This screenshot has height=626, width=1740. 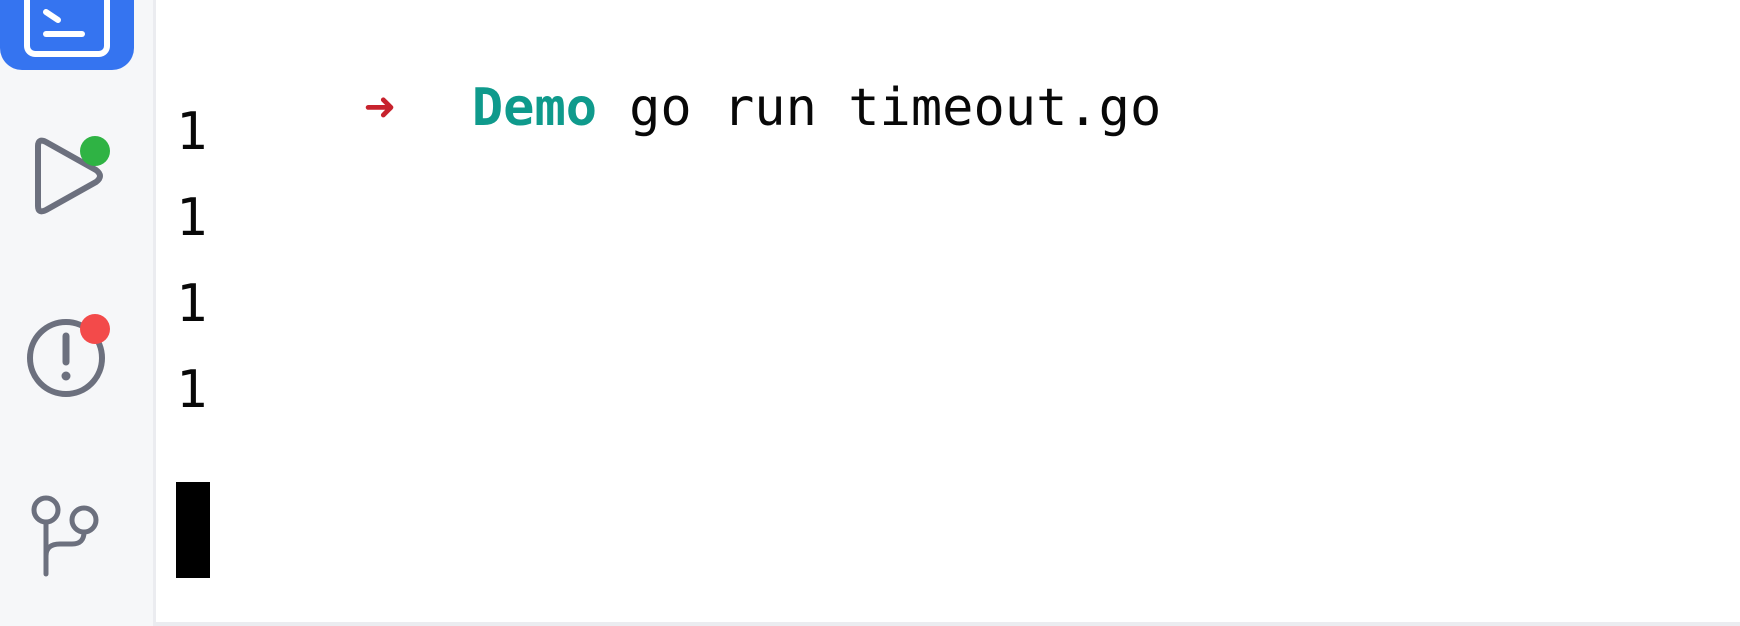 I want to click on problems-error-badge, so click(x=95, y=329).